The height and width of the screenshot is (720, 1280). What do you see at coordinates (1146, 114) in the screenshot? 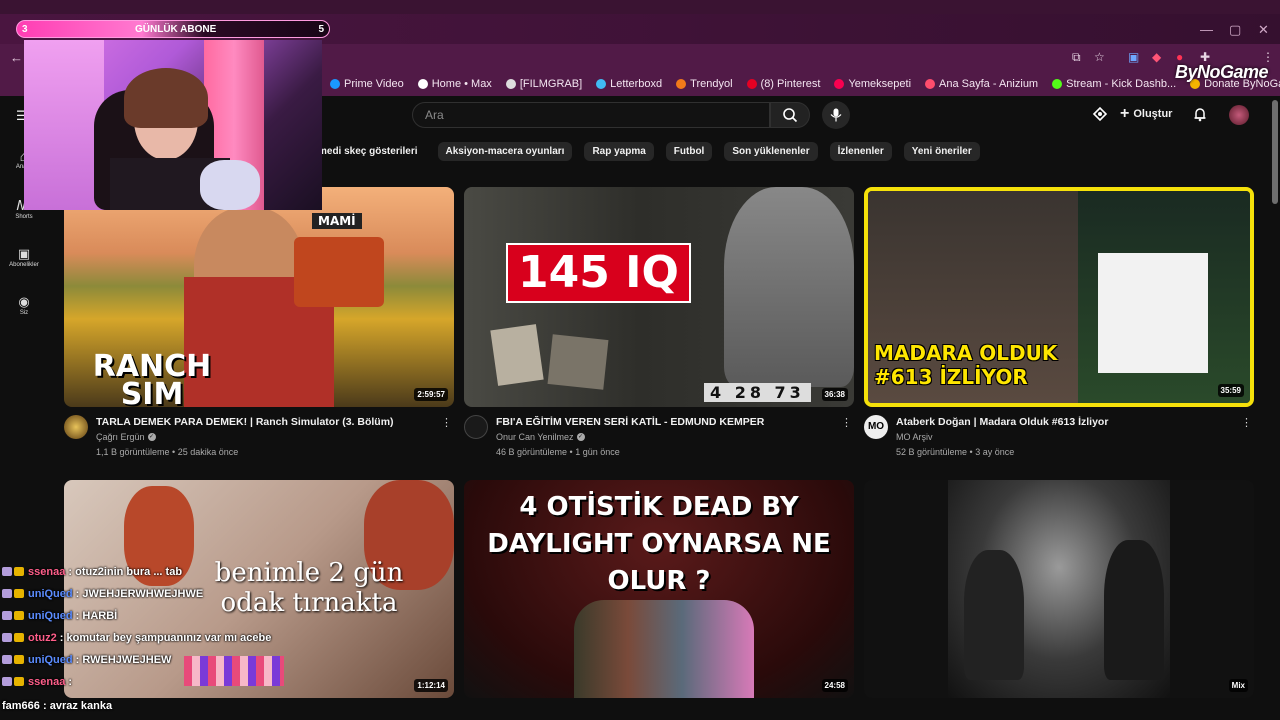
I see `create-button: + Oluştur` at bounding box center [1146, 114].